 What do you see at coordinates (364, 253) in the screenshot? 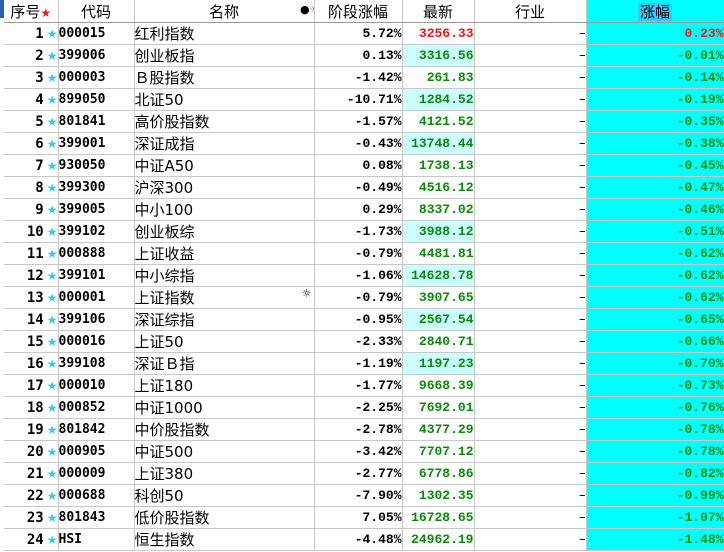
I see `table-row: 11 ★ 000888 上证收益 -0.79% 4481.81– -0.62%` at bounding box center [364, 253].